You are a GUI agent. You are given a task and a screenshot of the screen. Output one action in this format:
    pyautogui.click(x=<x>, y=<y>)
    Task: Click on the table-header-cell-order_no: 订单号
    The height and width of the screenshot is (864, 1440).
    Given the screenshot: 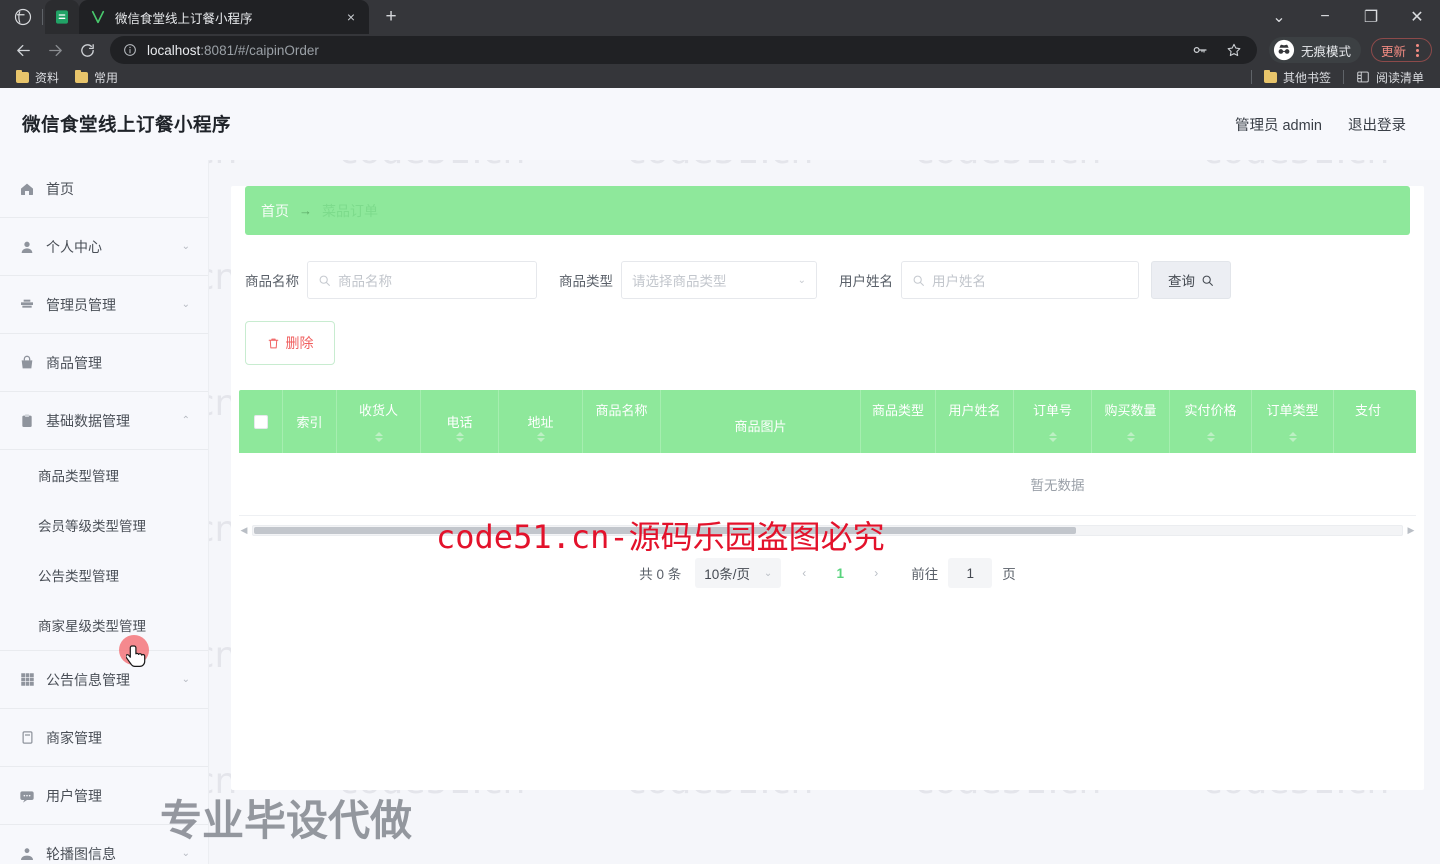 What is the action you would take?
    pyautogui.click(x=1053, y=421)
    